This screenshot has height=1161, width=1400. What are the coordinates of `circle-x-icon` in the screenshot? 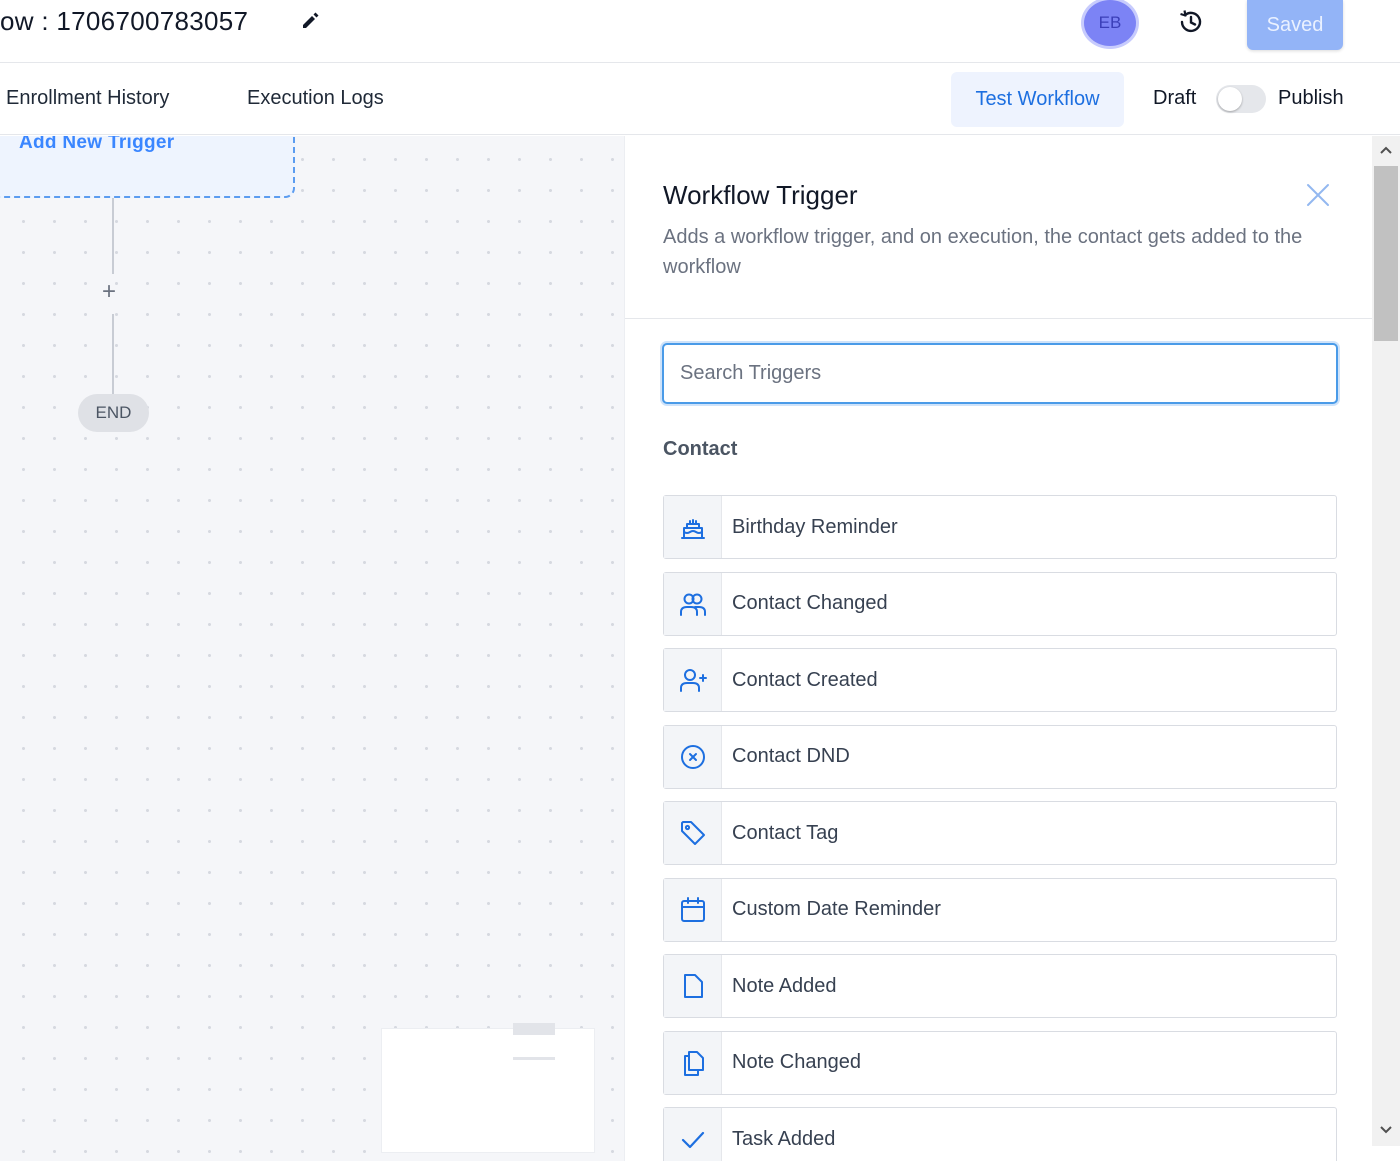 It's located at (692, 756).